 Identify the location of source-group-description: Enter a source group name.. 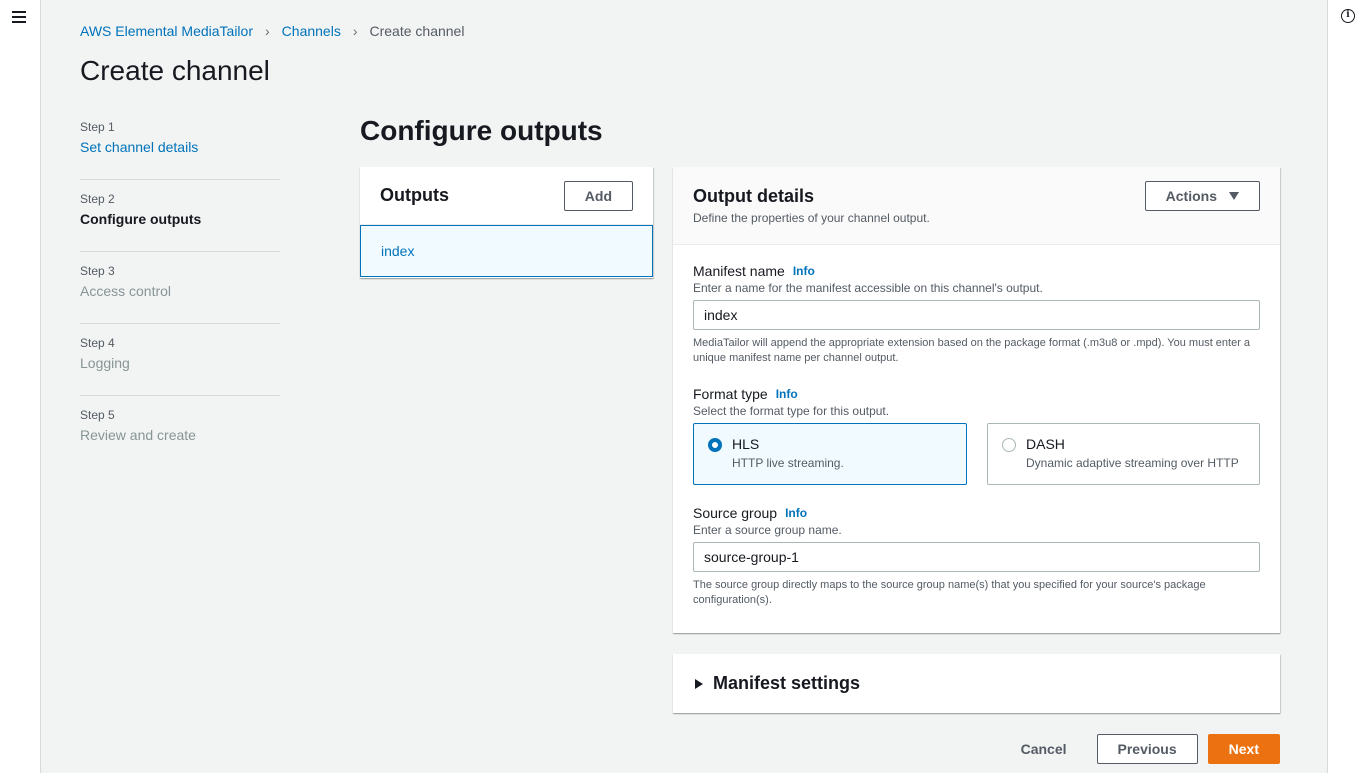
(767, 530).